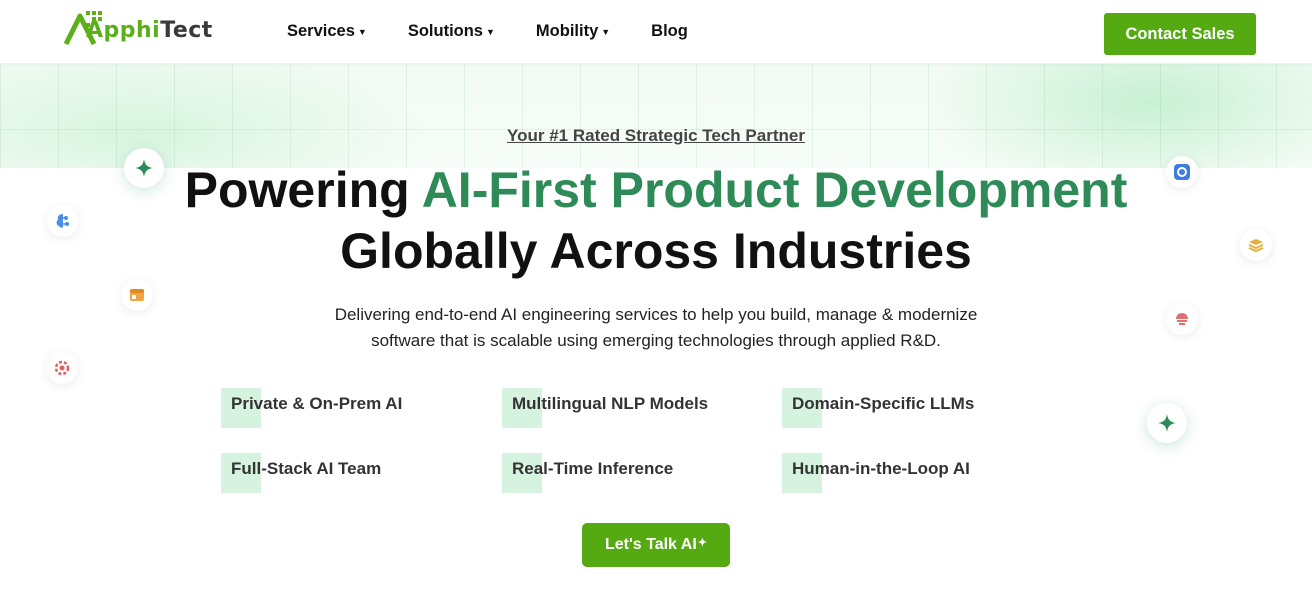 This screenshot has width=1312, height=600. I want to click on nav-item-solutions: Solutions ▼, so click(451, 31).